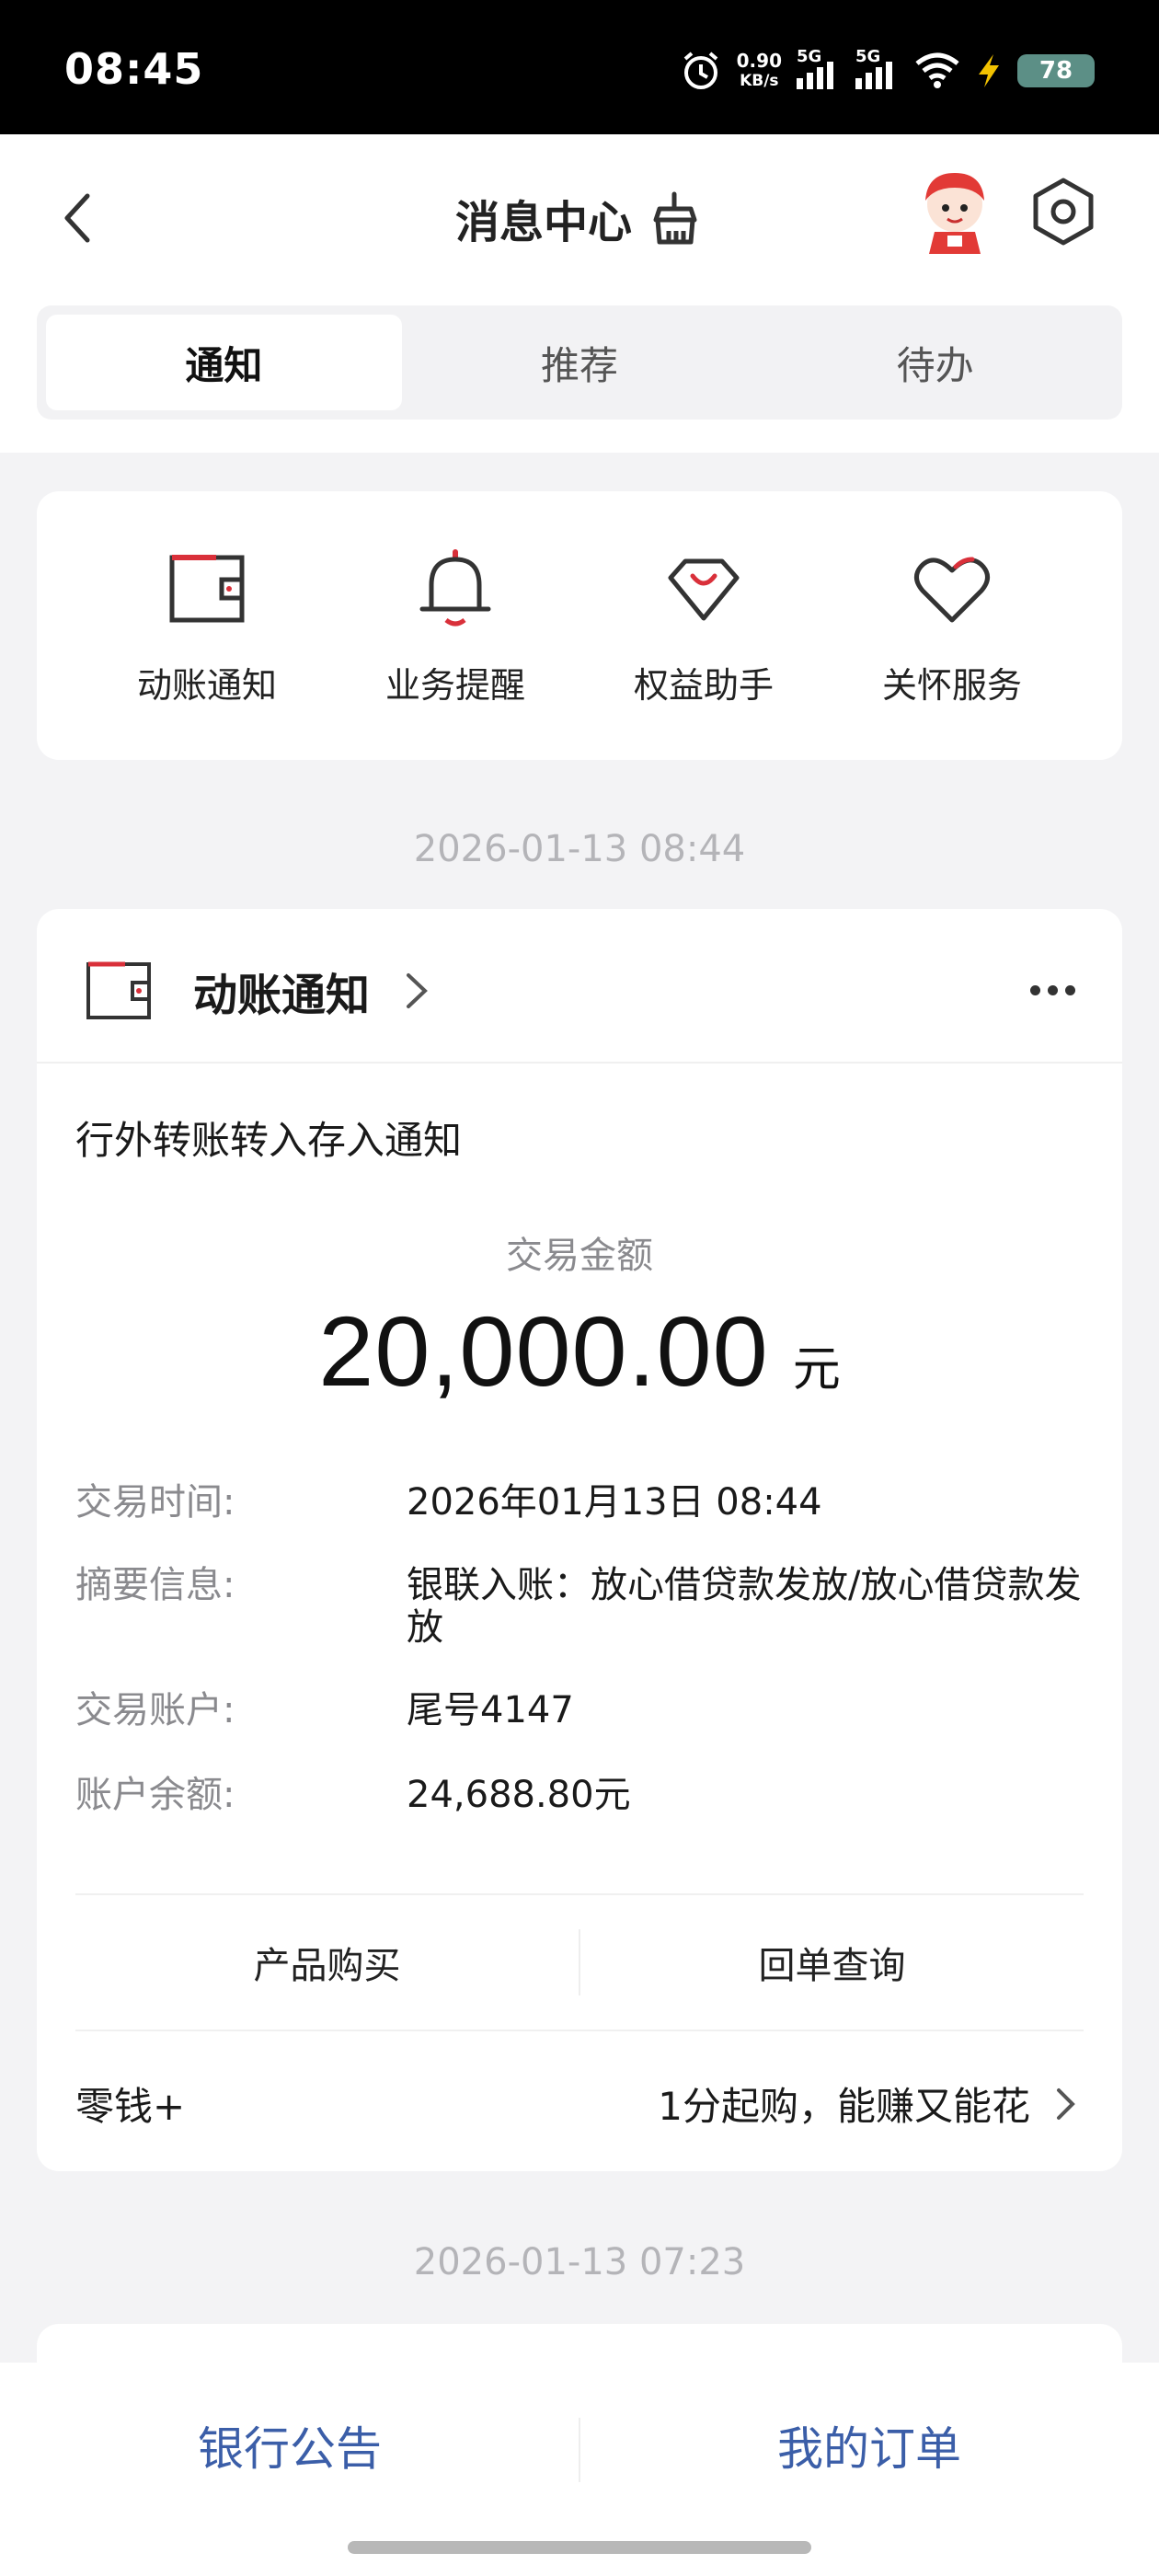 The height and width of the screenshot is (2576, 1159). What do you see at coordinates (543, 1351) in the screenshot?
I see `amount-value: 20,000.00` at bounding box center [543, 1351].